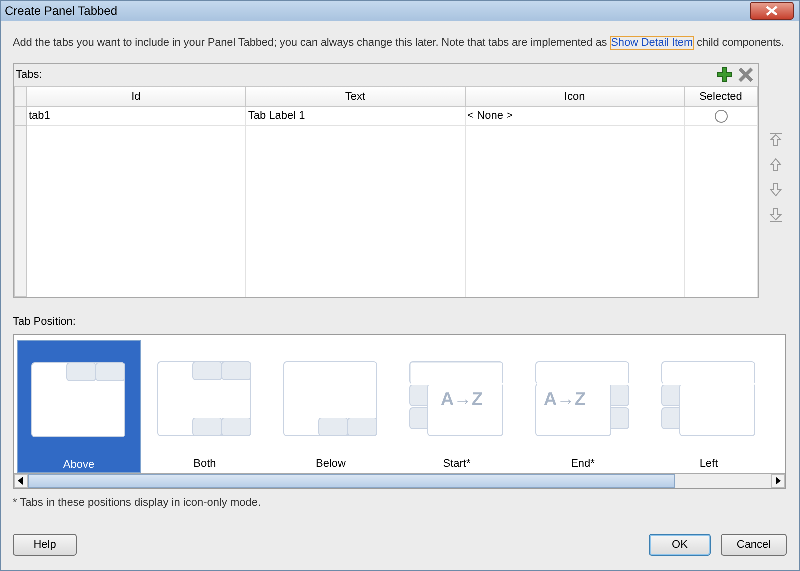  Describe the element at coordinates (62, 11) in the screenshot. I see `window-title: Create Panel Tabbed` at that location.